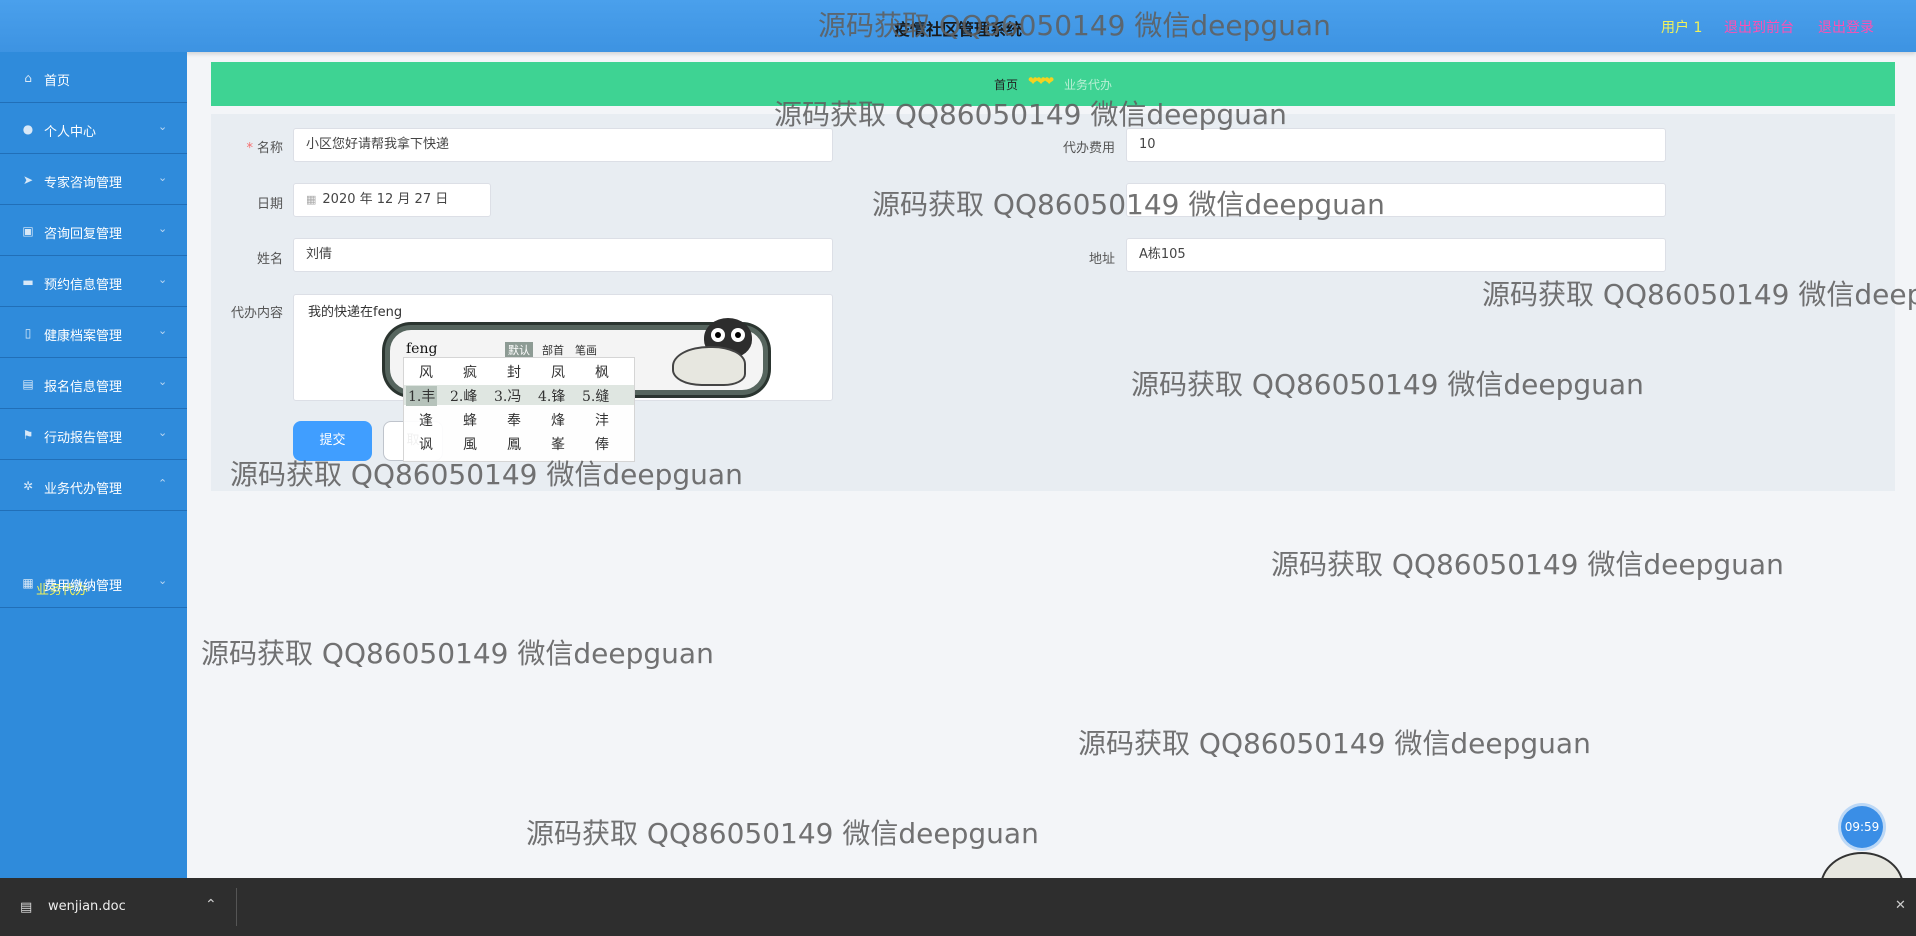  What do you see at coordinates (470, 444) in the screenshot?
I see `ime-candidate: 風` at bounding box center [470, 444].